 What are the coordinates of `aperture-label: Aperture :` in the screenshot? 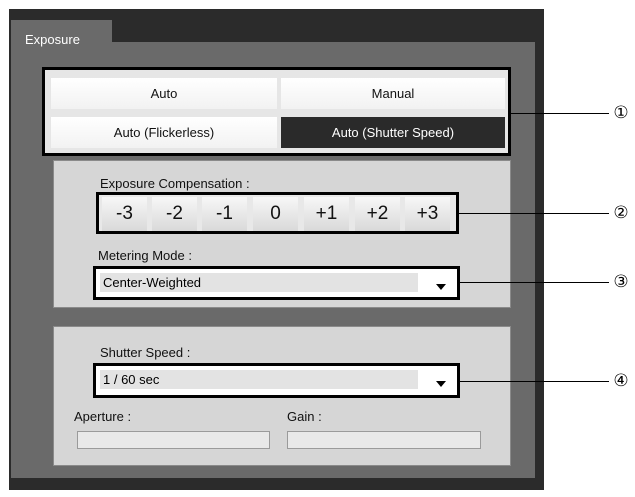 It's located at (103, 416).